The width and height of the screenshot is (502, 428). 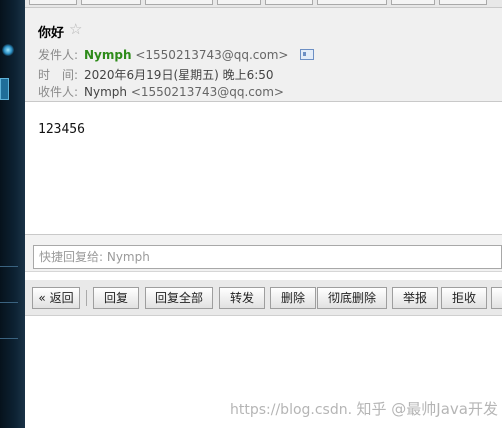 I want to click on time-label: 时 间:, so click(x=58, y=75).